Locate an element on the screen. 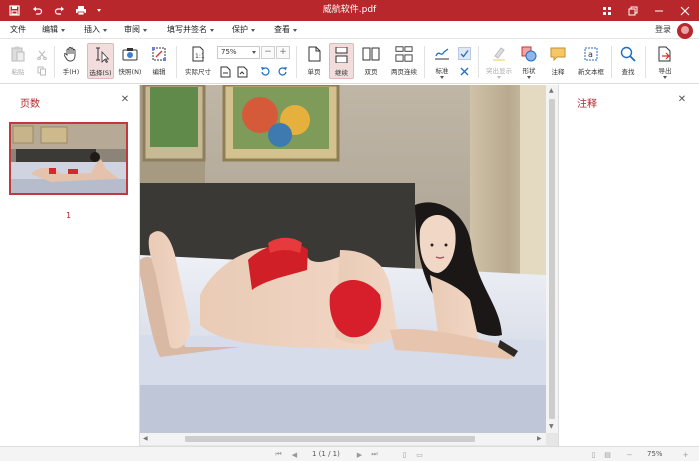  customize-caret-icon is located at coordinates (99, 10).